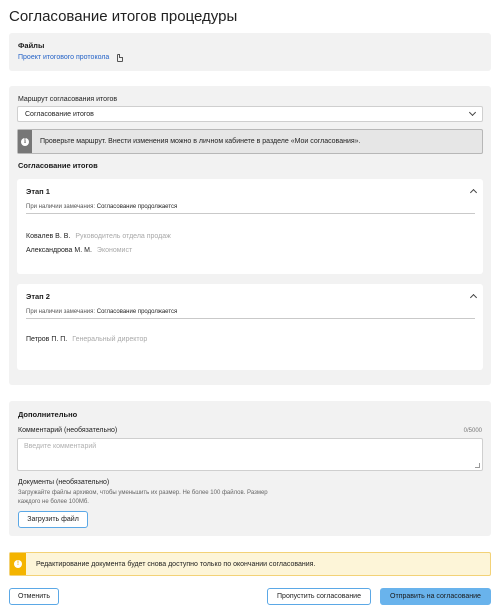  Describe the element at coordinates (114, 250) in the screenshot. I see `approver-role: Экономист` at that location.